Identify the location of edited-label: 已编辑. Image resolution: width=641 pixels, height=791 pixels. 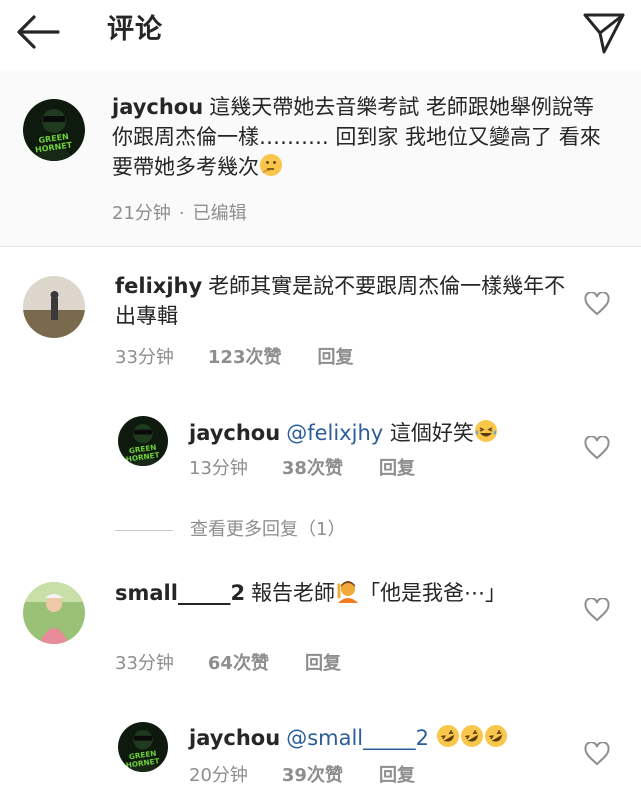
(219, 213).